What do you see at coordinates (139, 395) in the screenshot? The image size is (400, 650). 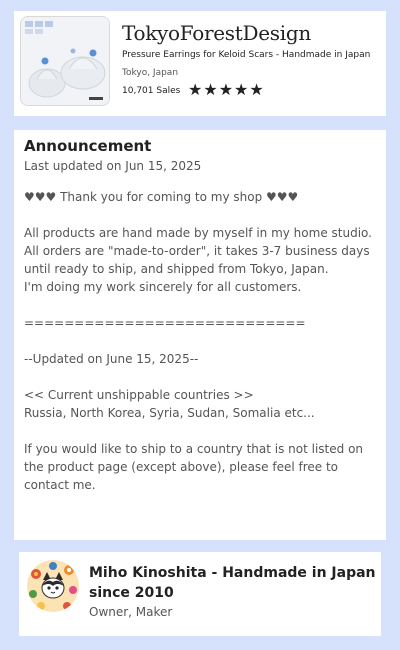 I see `announcement-line: << Current unshippable countries >>` at bounding box center [139, 395].